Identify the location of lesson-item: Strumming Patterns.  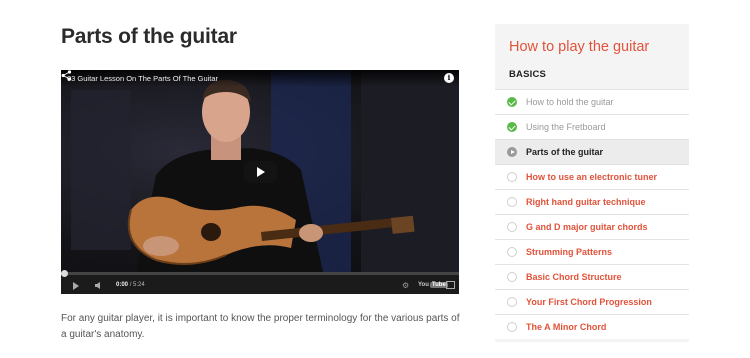
(592, 251).